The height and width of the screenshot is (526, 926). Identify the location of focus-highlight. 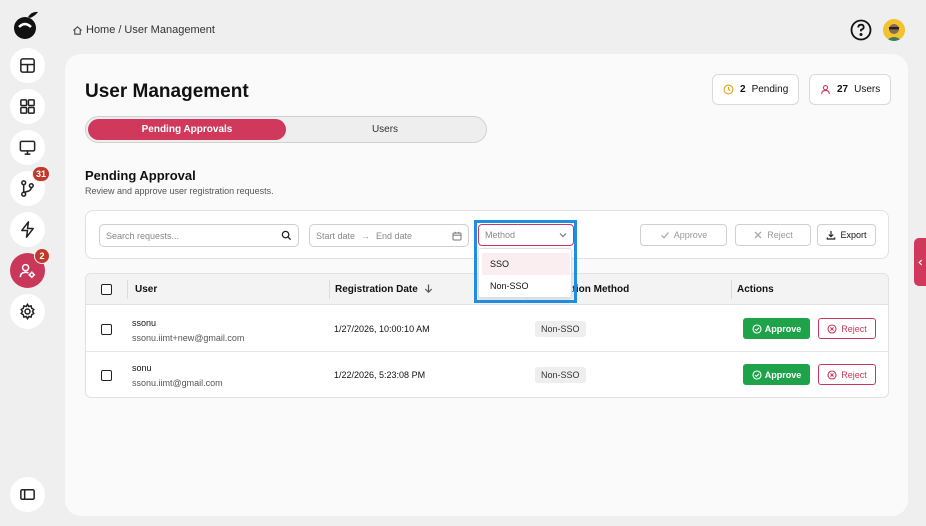
(525, 261).